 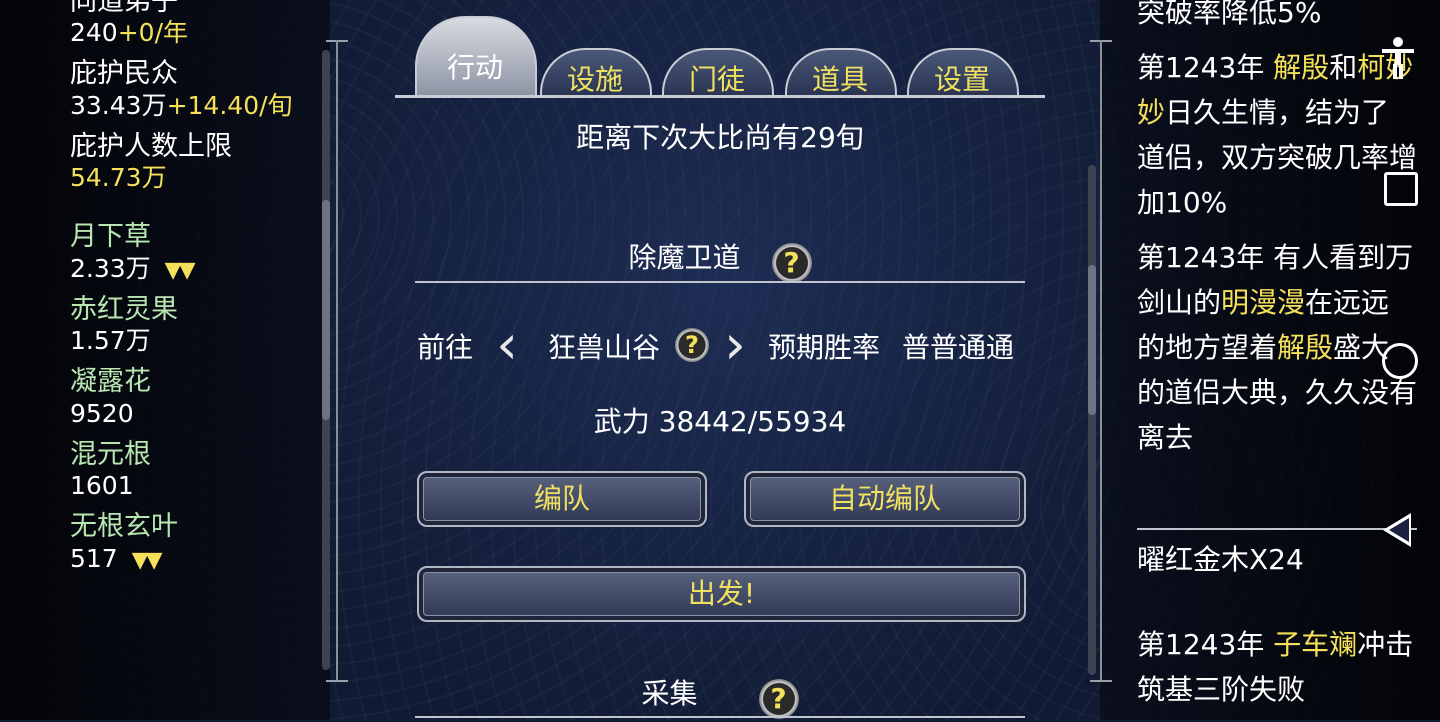 I want to click on herb-name: 混元根, so click(x=110, y=454).